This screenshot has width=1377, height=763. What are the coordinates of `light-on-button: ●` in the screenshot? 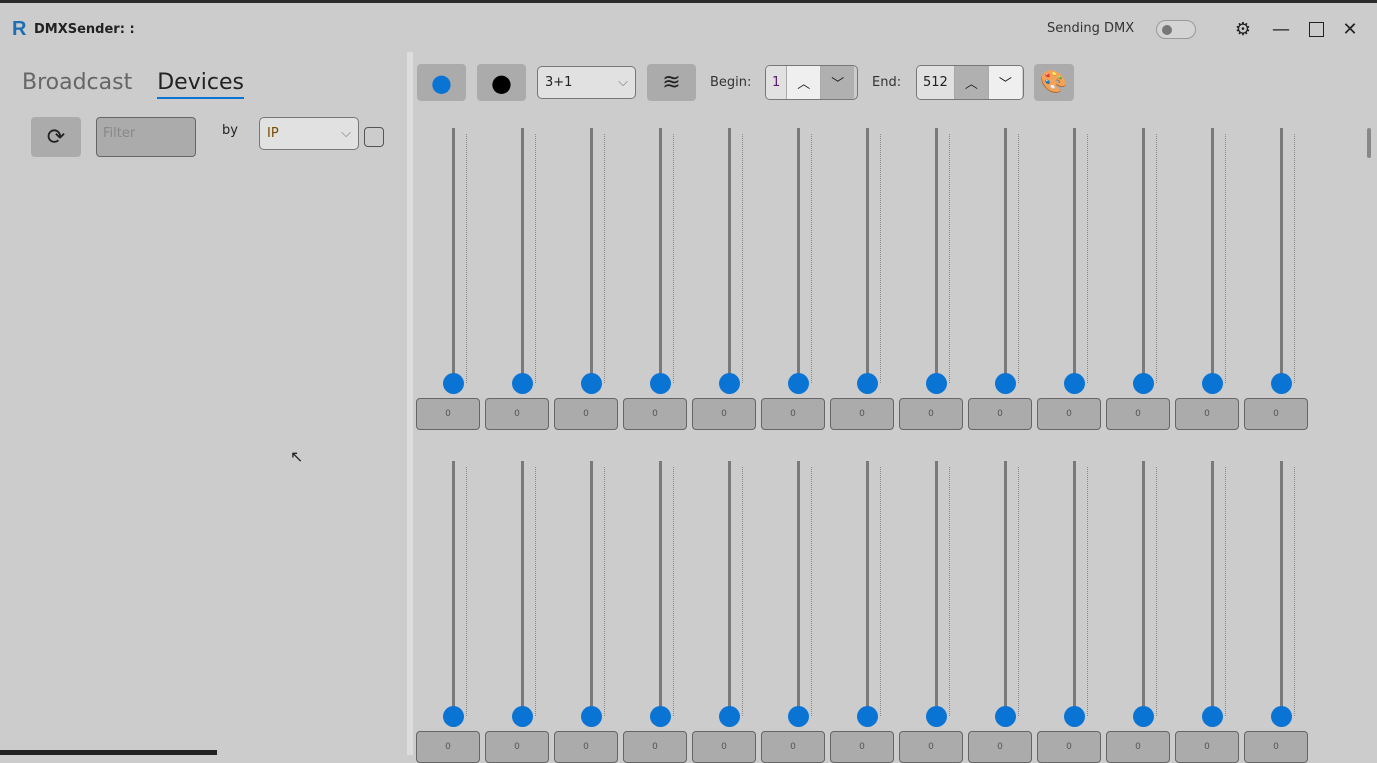 It's located at (441, 82).